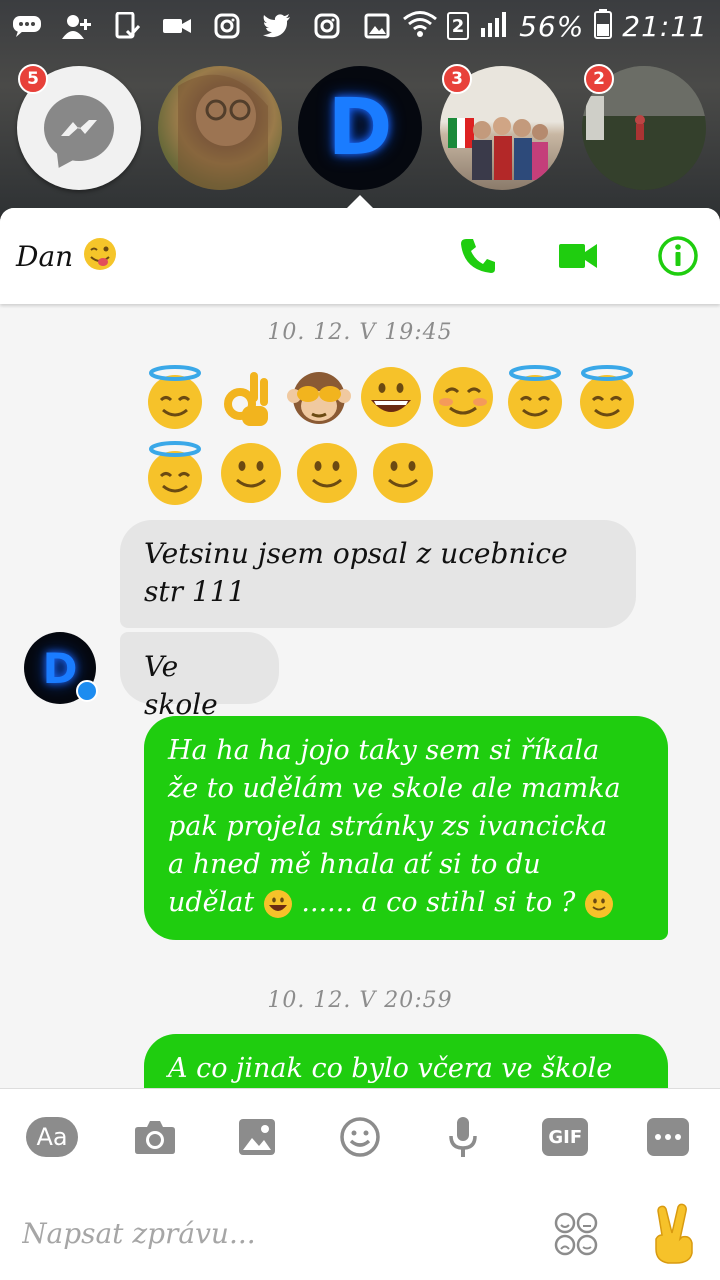 This screenshot has width=720, height=1280. What do you see at coordinates (177, 26) in the screenshot?
I see `video-notification-icon` at bounding box center [177, 26].